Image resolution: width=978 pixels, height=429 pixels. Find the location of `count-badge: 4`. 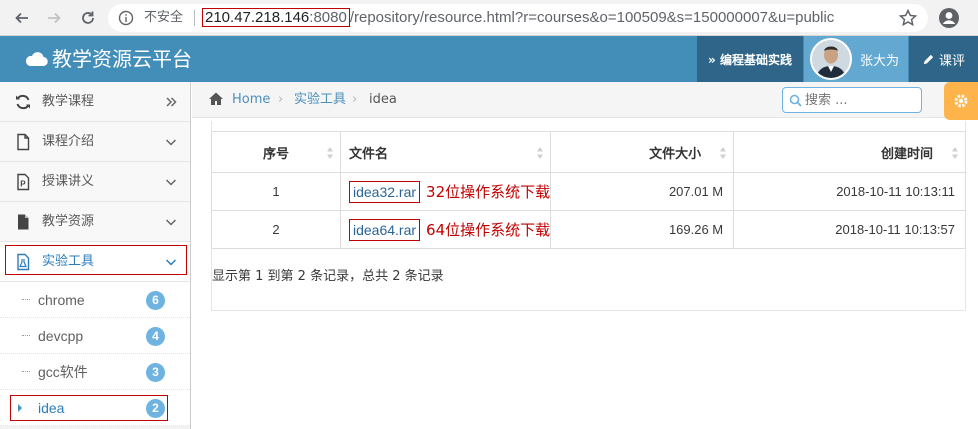

count-badge: 4 is located at coordinates (155, 336).